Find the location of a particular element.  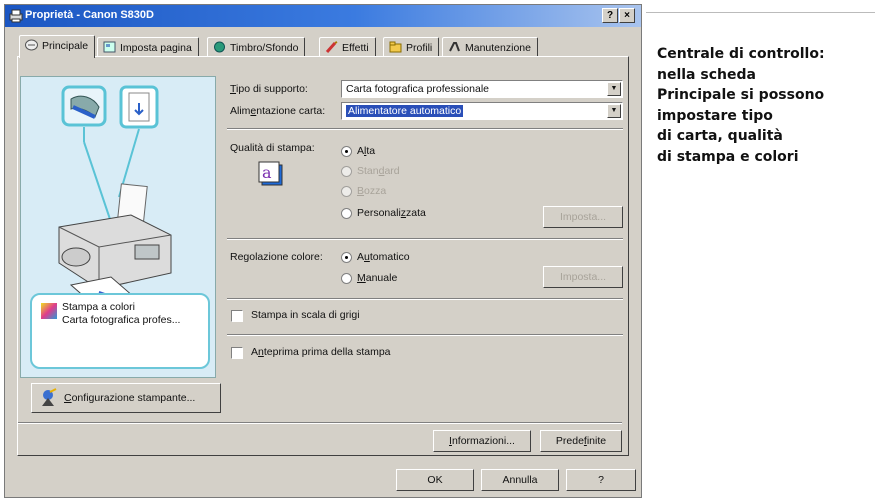

stamp-icon is located at coordinates (219, 47).